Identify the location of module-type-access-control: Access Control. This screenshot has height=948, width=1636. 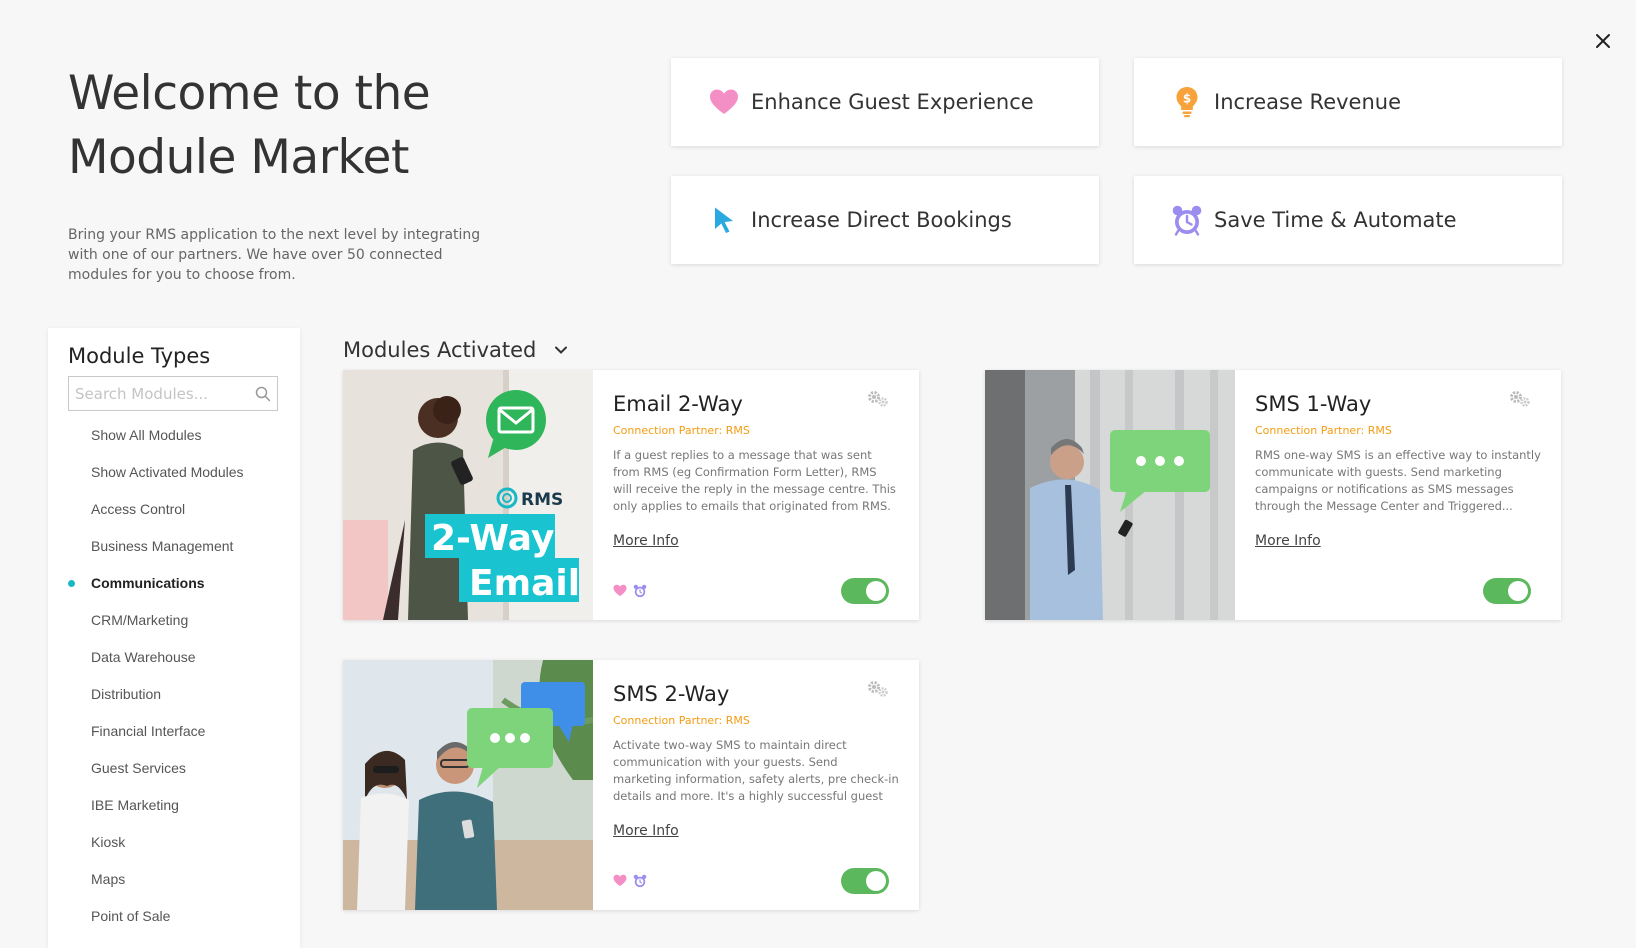
(174, 515).